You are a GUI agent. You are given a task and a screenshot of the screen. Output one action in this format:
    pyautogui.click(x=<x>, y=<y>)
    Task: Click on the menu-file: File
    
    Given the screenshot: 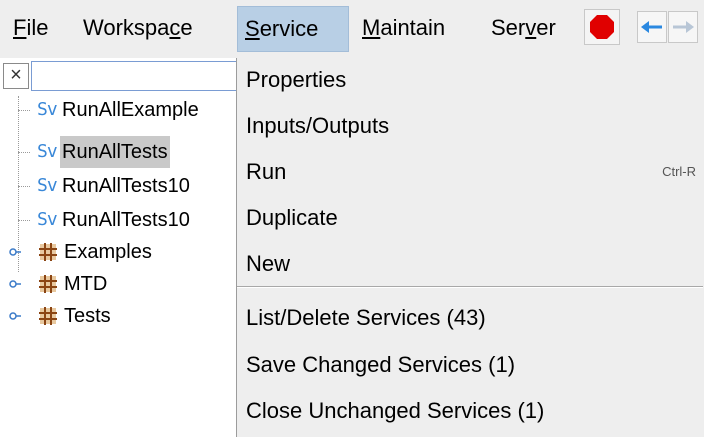 What is the action you would take?
    pyautogui.click(x=30, y=29)
    